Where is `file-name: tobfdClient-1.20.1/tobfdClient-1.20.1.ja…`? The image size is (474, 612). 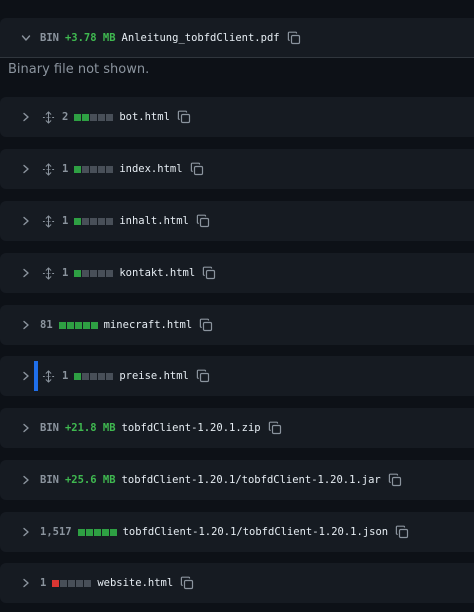 file-name: tobfdClient-1.20.1/tobfdClient-1.20.1.ja… is located at coordinates (251, 480).